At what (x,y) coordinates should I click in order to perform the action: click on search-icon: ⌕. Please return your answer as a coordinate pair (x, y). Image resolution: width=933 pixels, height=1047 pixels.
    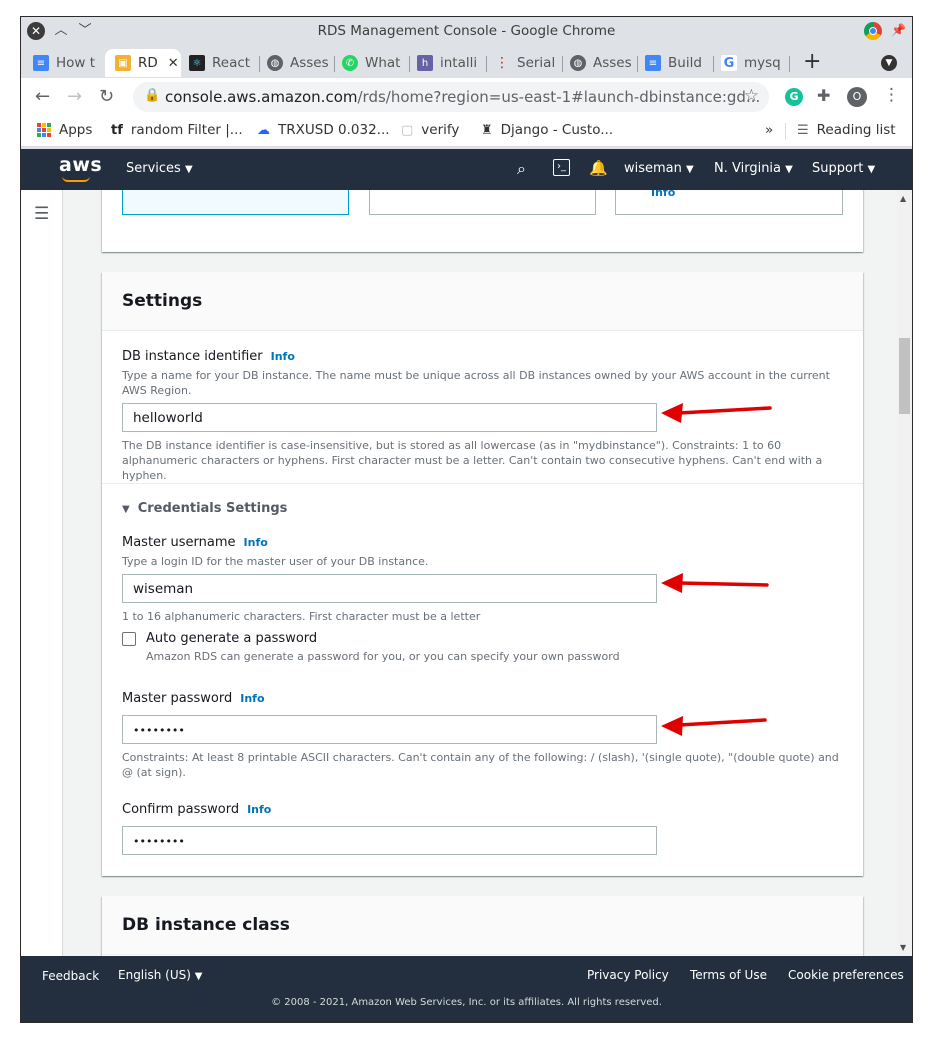
    Looking at the image, I should click on (521, 169).